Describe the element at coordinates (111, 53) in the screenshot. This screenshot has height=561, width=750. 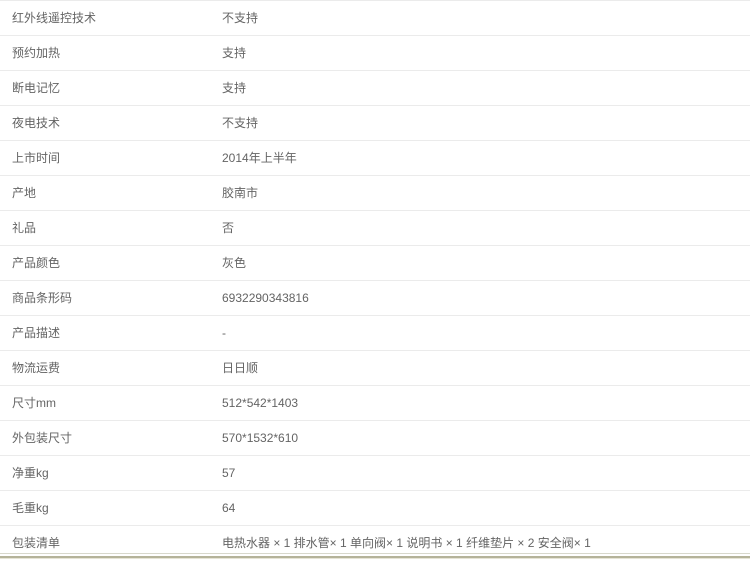
I see `spec-label: 预约加热` at that location.